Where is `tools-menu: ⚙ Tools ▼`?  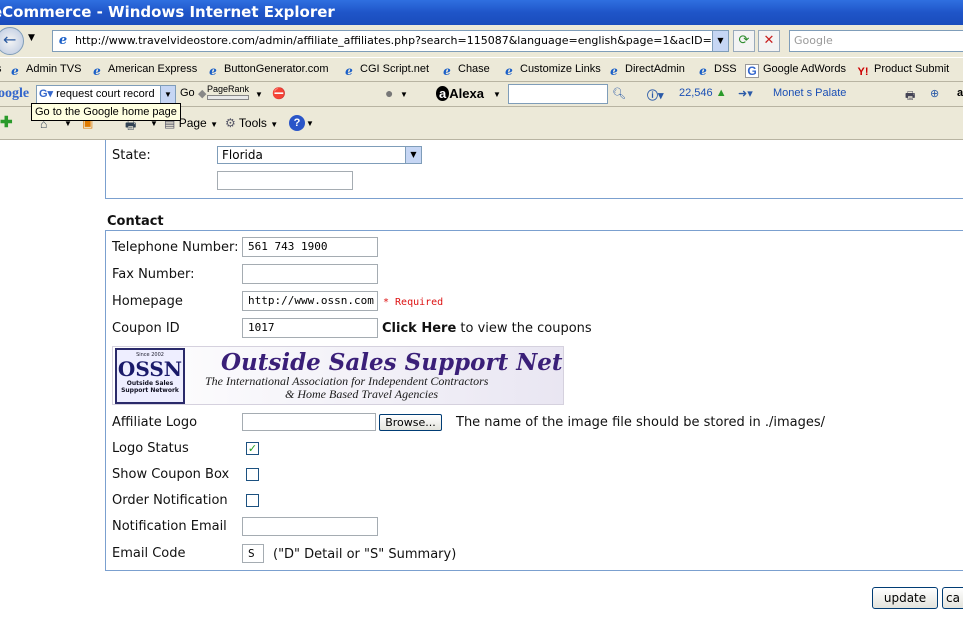
tools-menu: ⚙ Tools ▼ is located at coordinates (251, 123).